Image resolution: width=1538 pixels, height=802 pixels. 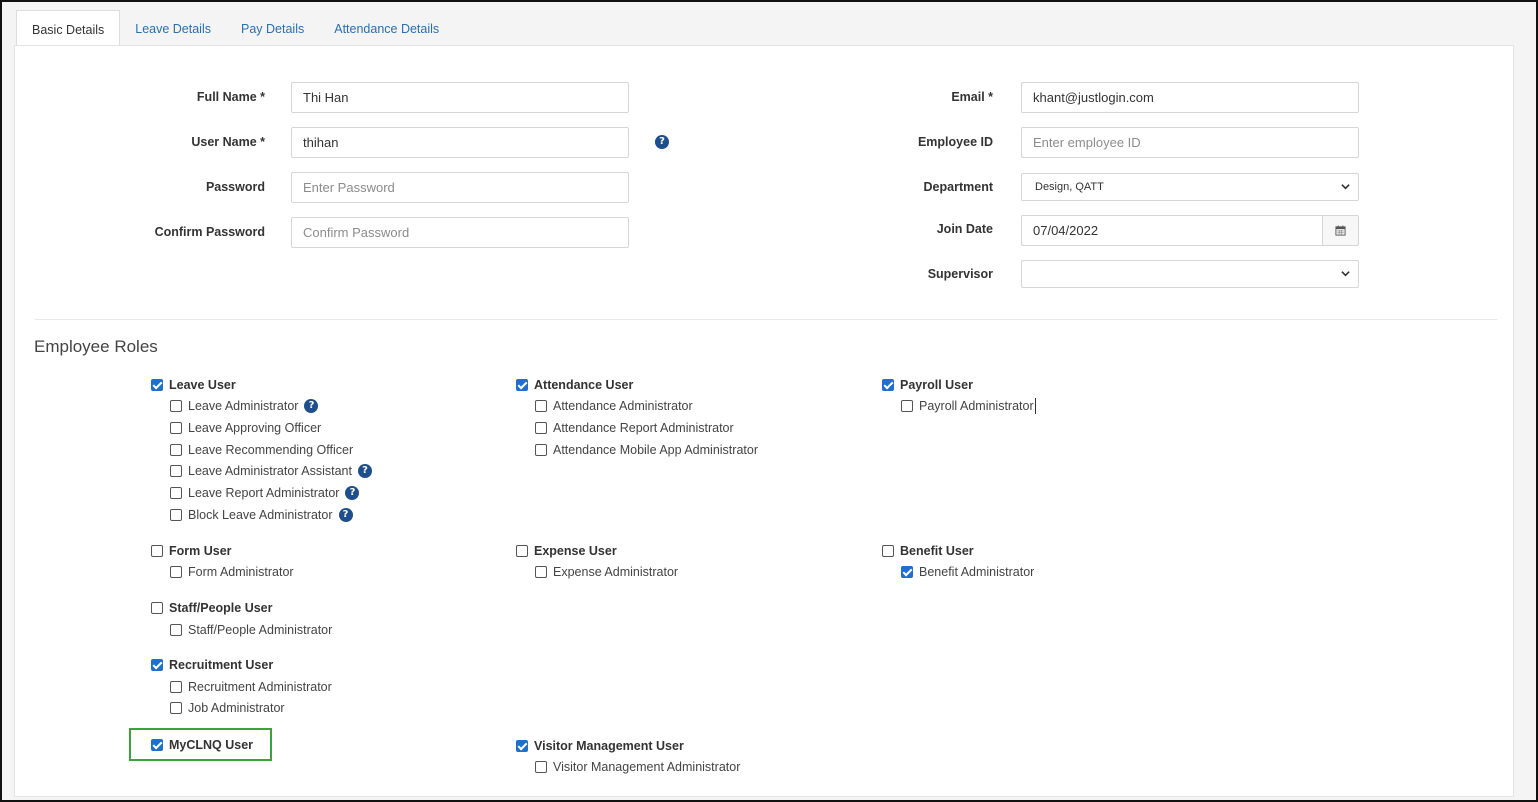 I want to click on join-date-label: Join Date, so click(x=964, y=229).